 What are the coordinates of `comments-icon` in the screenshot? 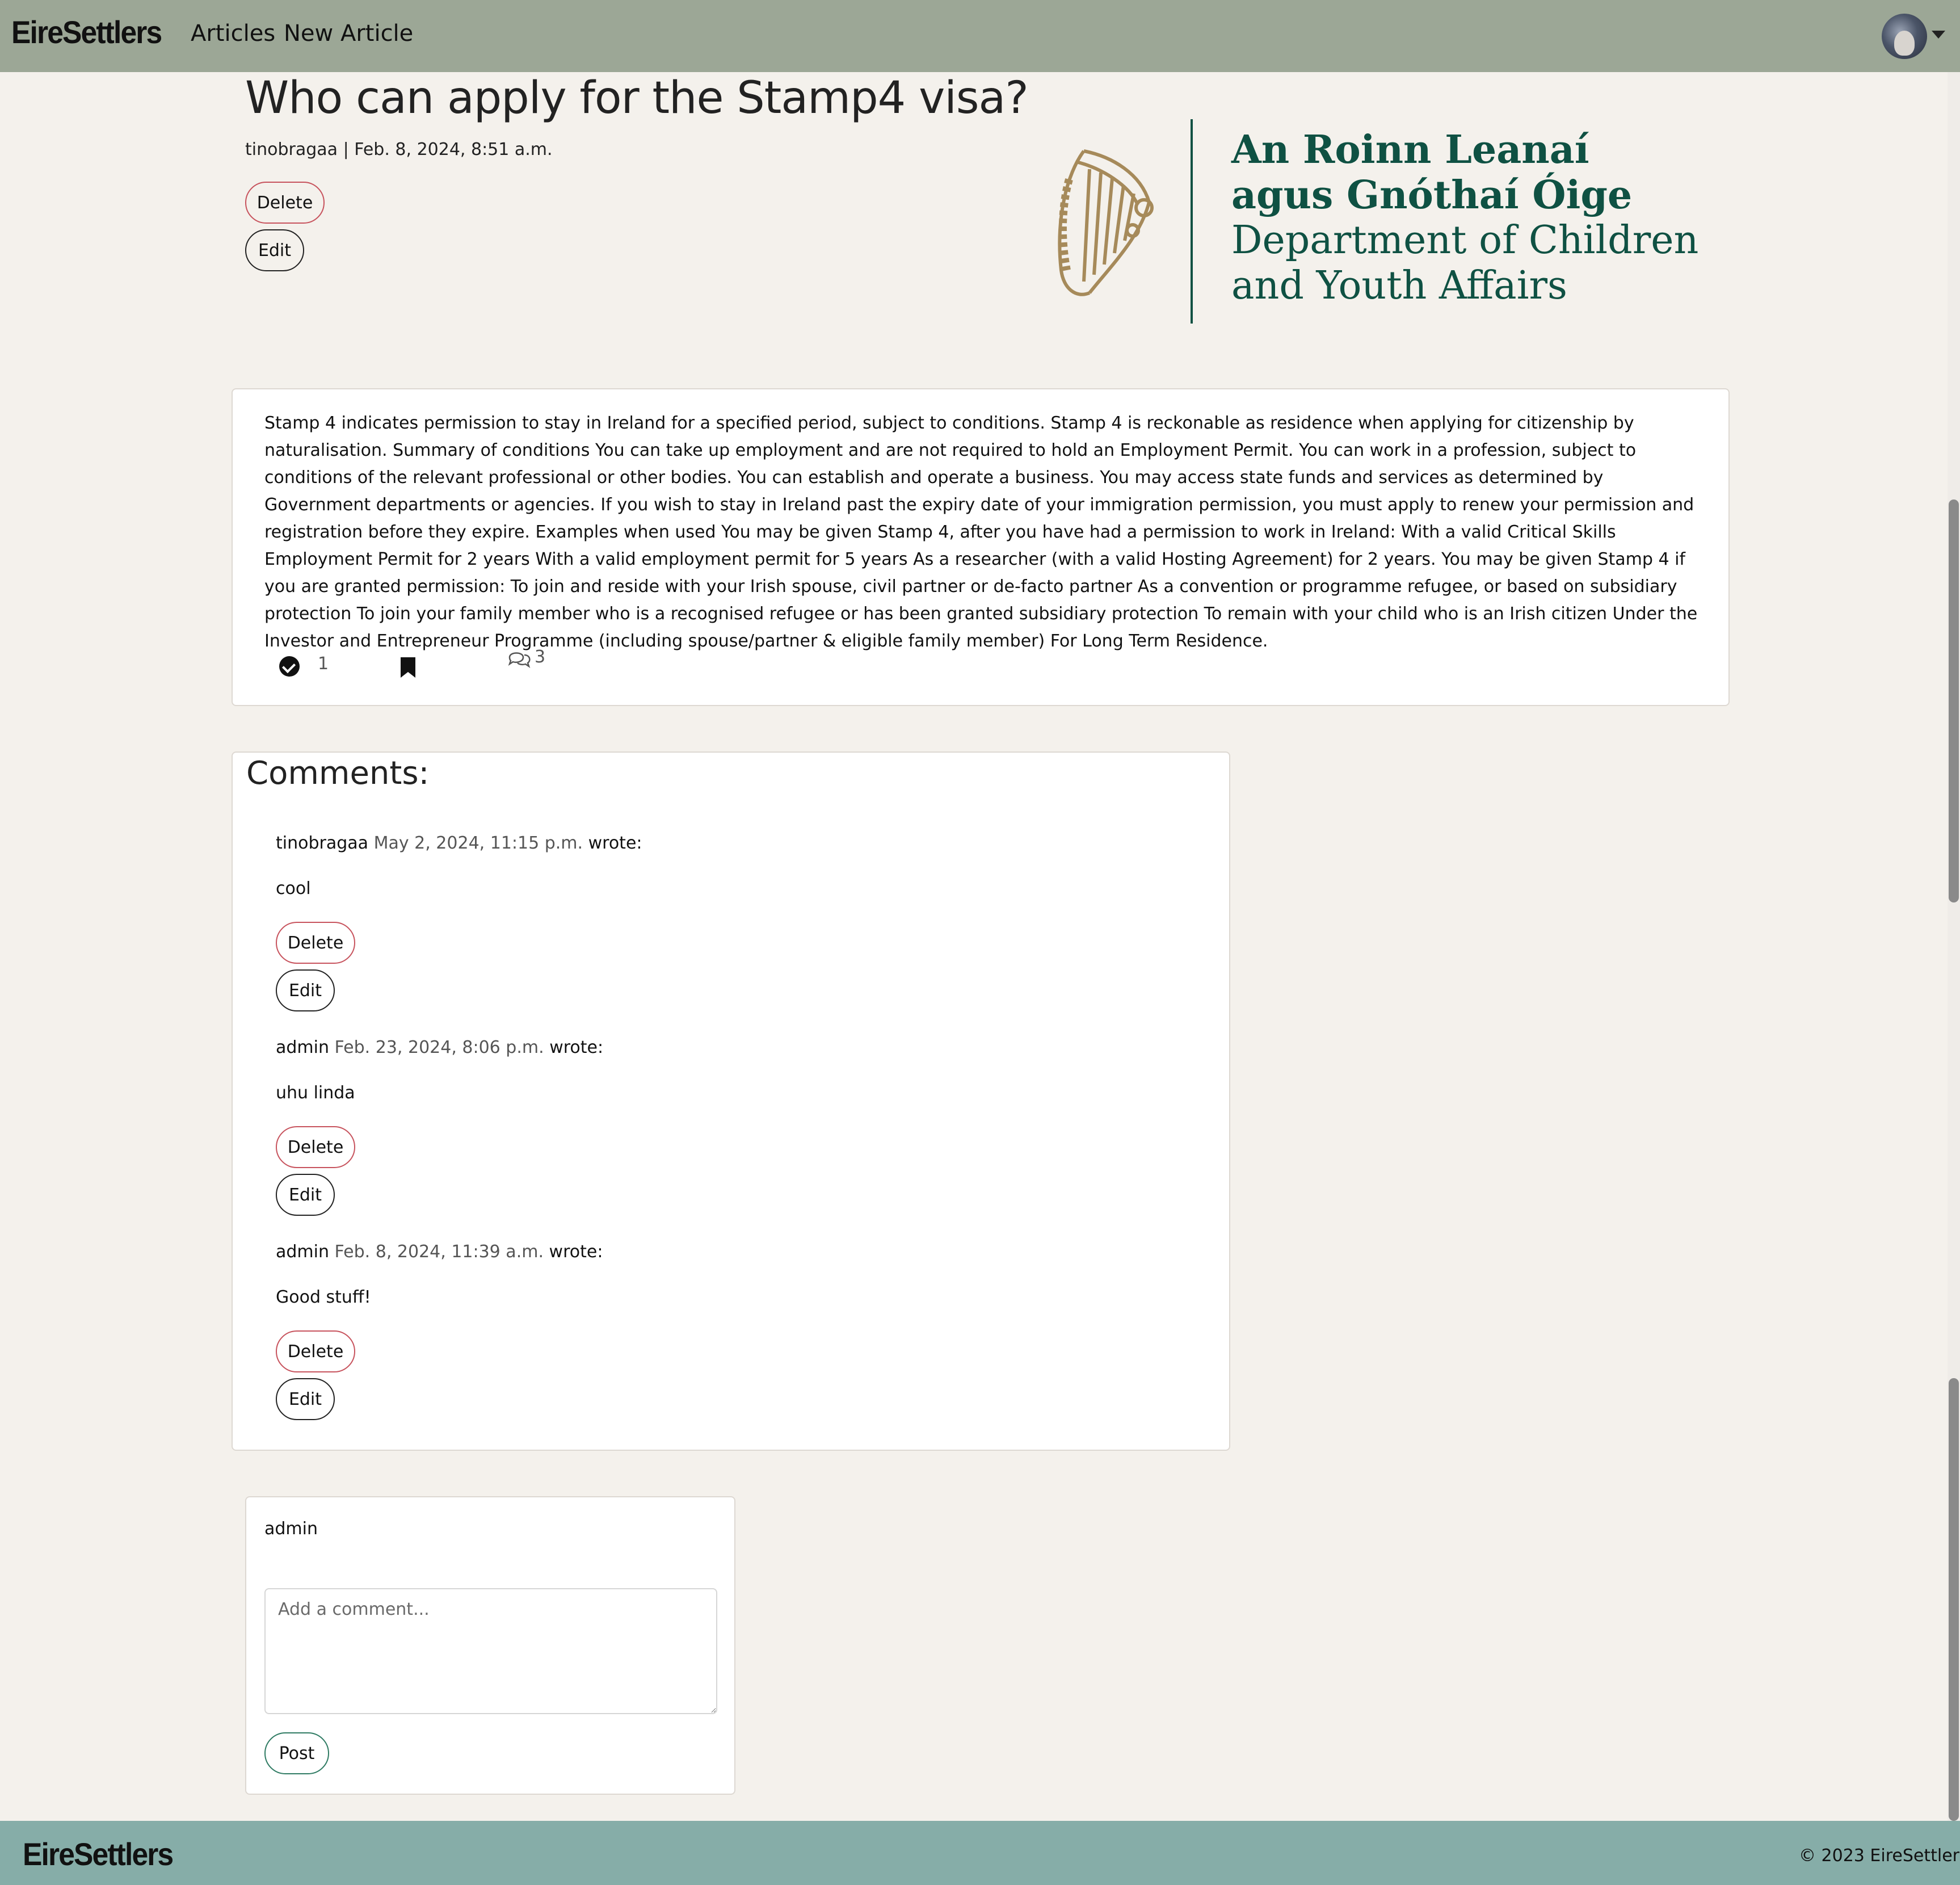 It's located at (519, 660).